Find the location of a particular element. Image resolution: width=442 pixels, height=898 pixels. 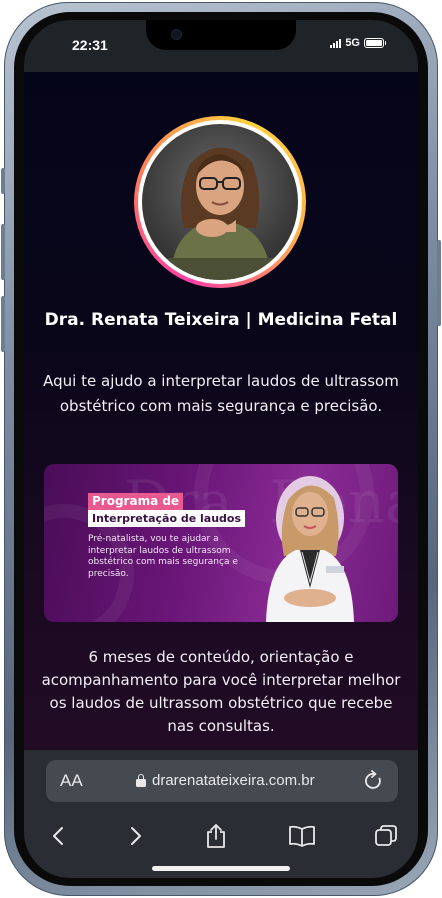

forward-button is located at coordinates (136, 836).